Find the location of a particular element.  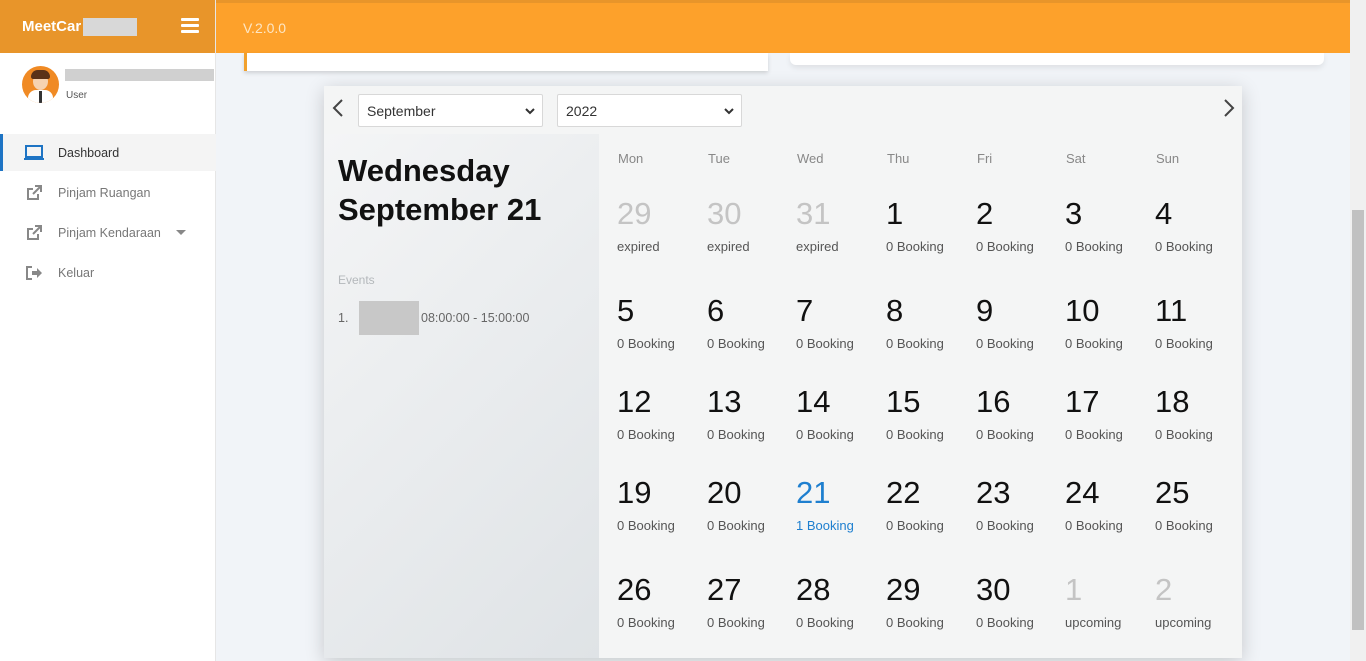

calendar-header: September 2022 is located at coordinates (783, 110).